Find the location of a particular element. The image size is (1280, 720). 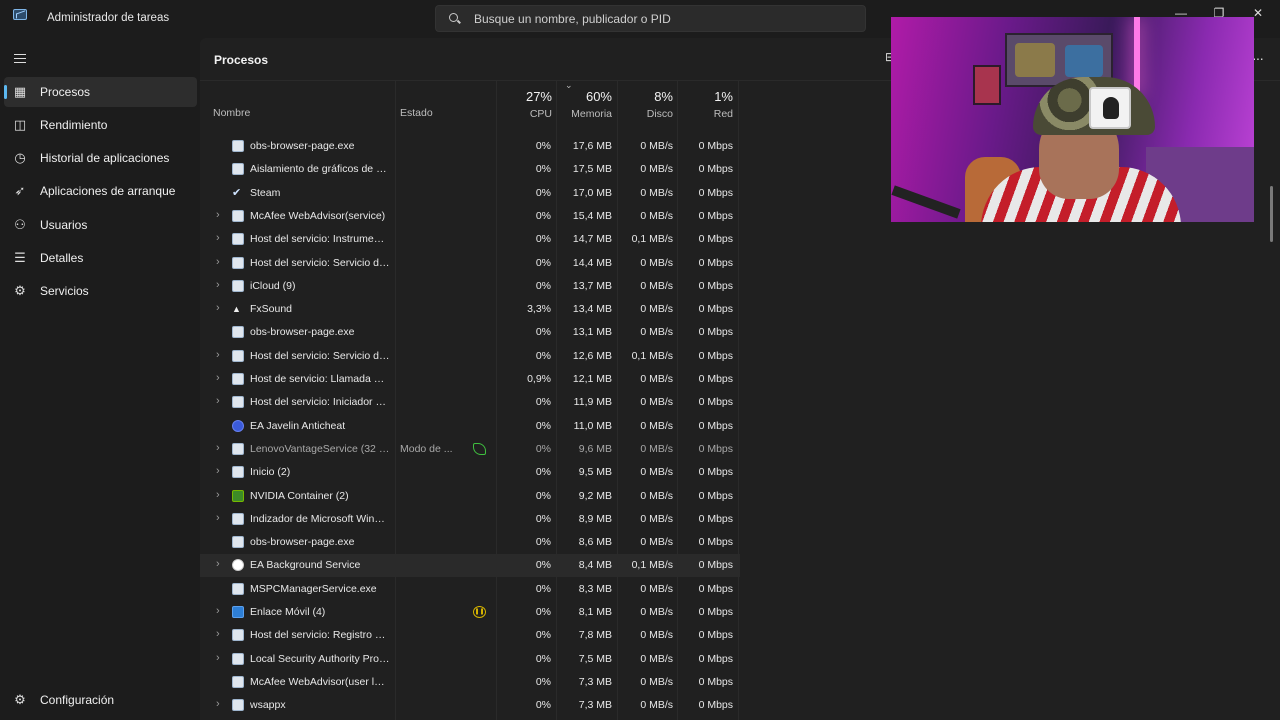

sidebar-item-label: Detalles is located at coordinates (62, 258).